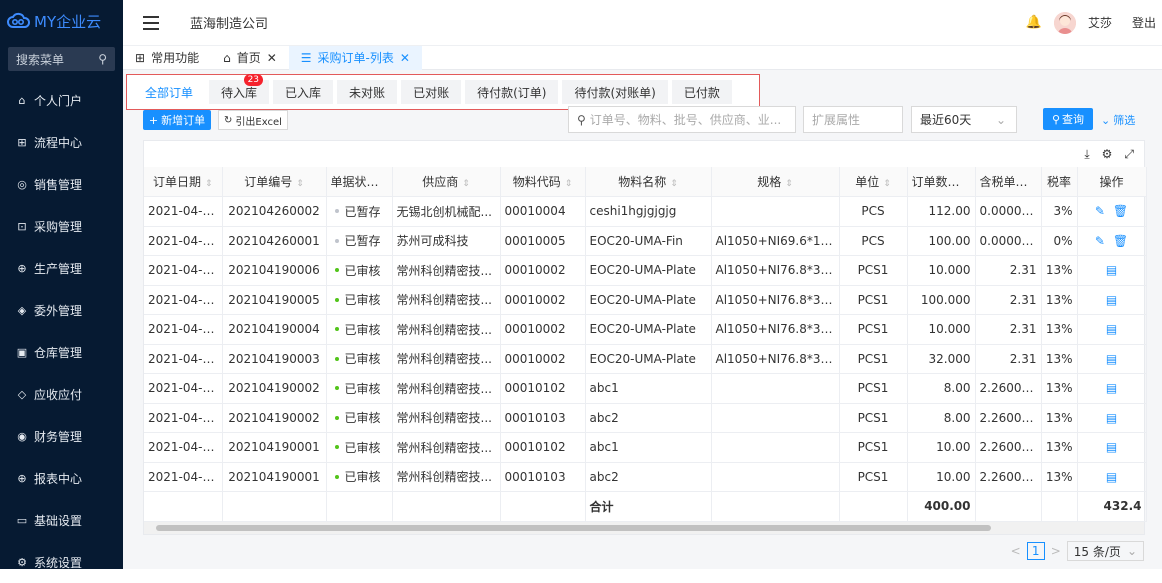 This screenshot has height=583, width=1162. I want to click on horizontal-scrollbar, so click(644, 528).